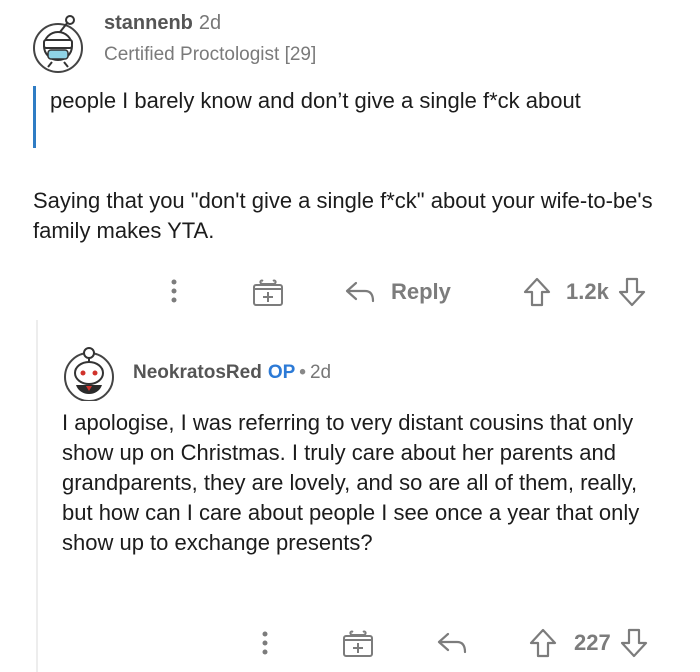  Describe the element at coordinates (592, 642) in the screenshot. I see `score: 227` at that location.